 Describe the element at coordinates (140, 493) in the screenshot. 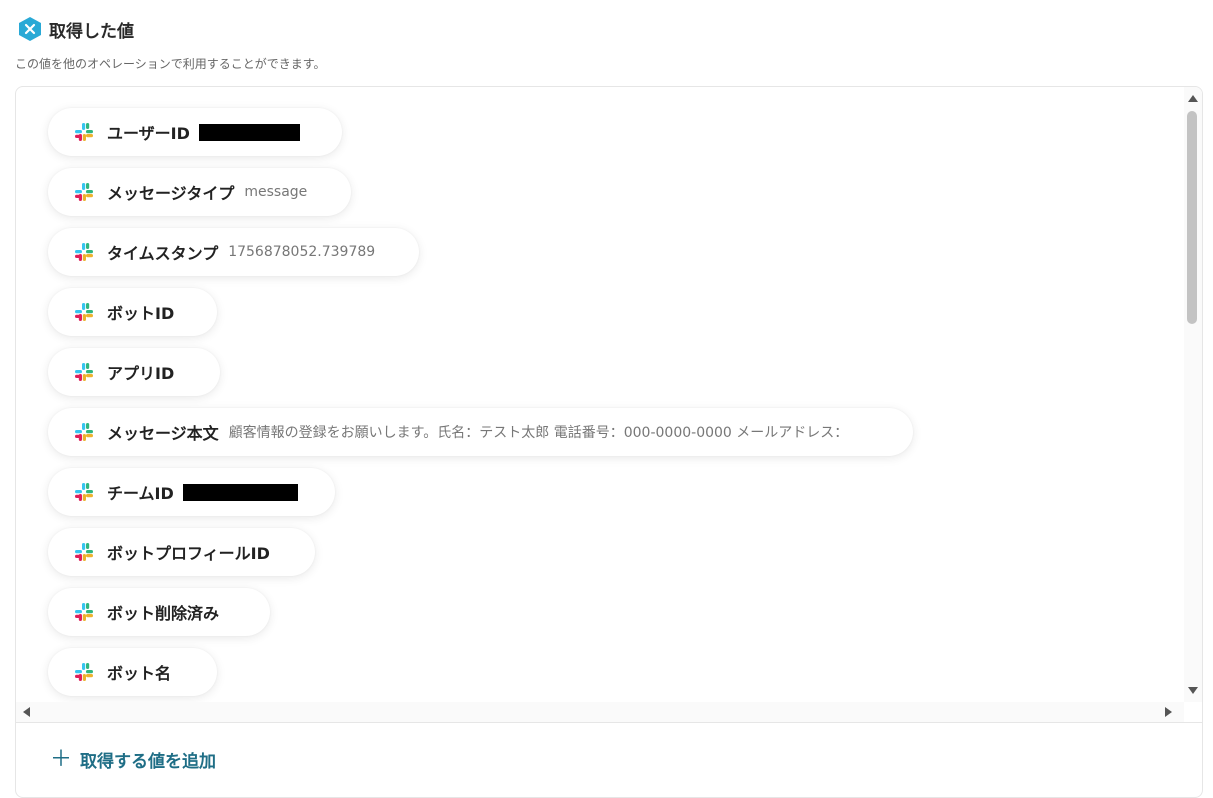

I see `value-label: チームID` at that location.